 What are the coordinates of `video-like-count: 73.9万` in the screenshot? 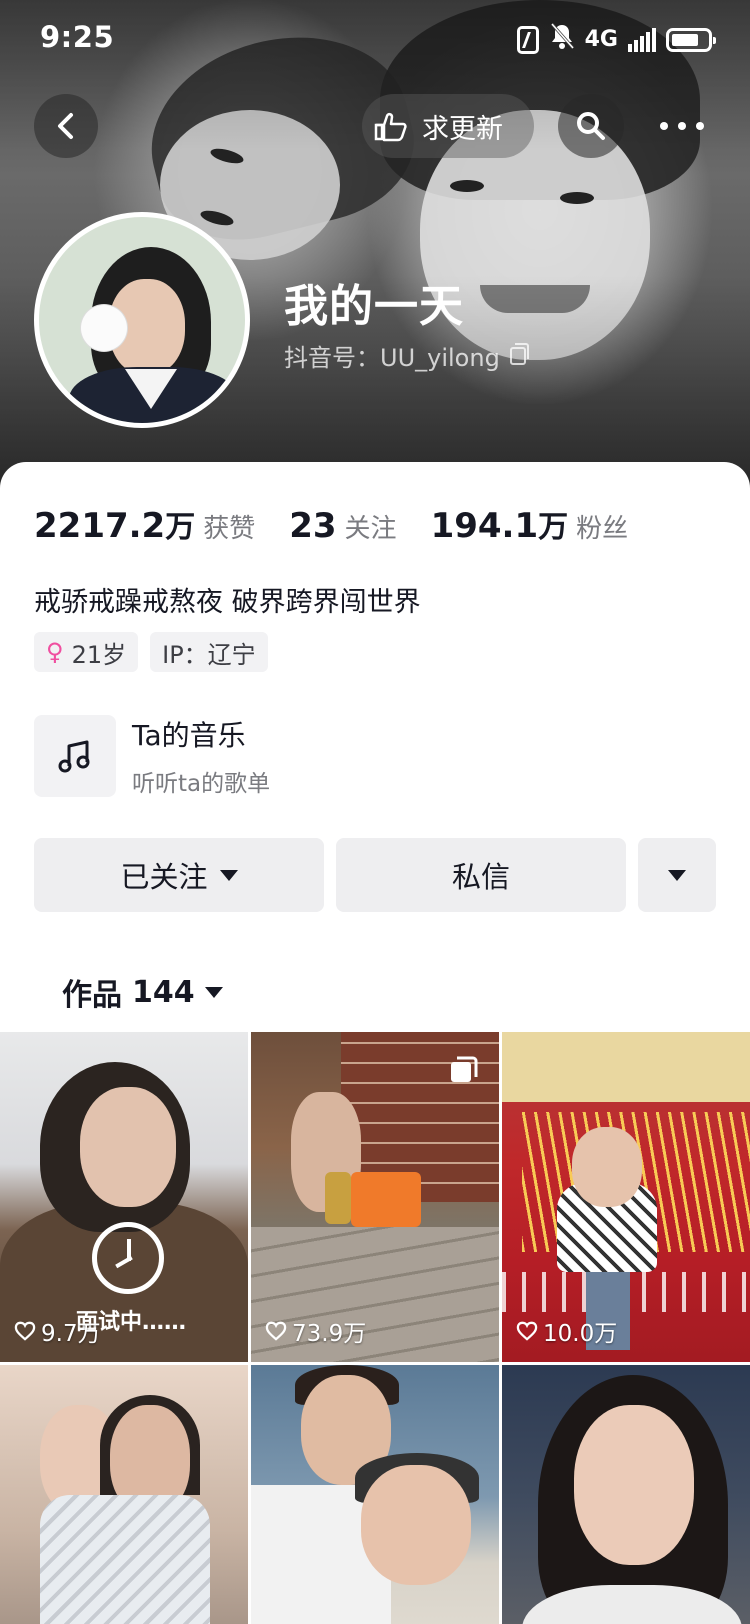 It's located at (315, 1331).